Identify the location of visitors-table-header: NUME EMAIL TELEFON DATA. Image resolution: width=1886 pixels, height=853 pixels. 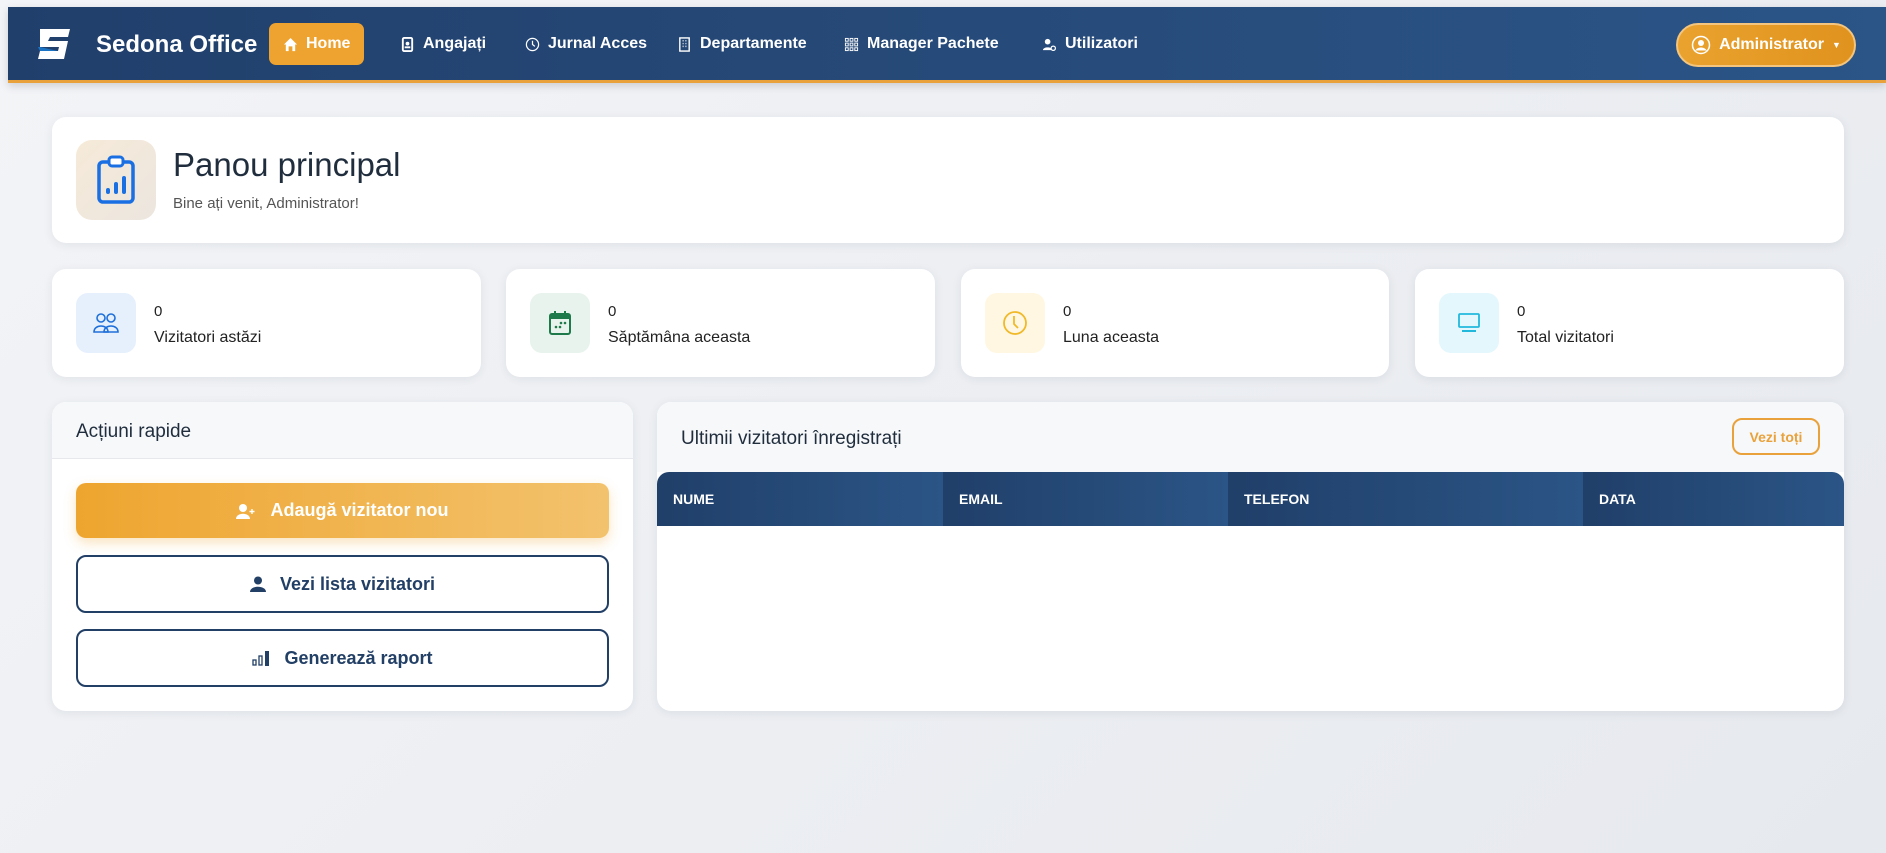
(1250, 499).